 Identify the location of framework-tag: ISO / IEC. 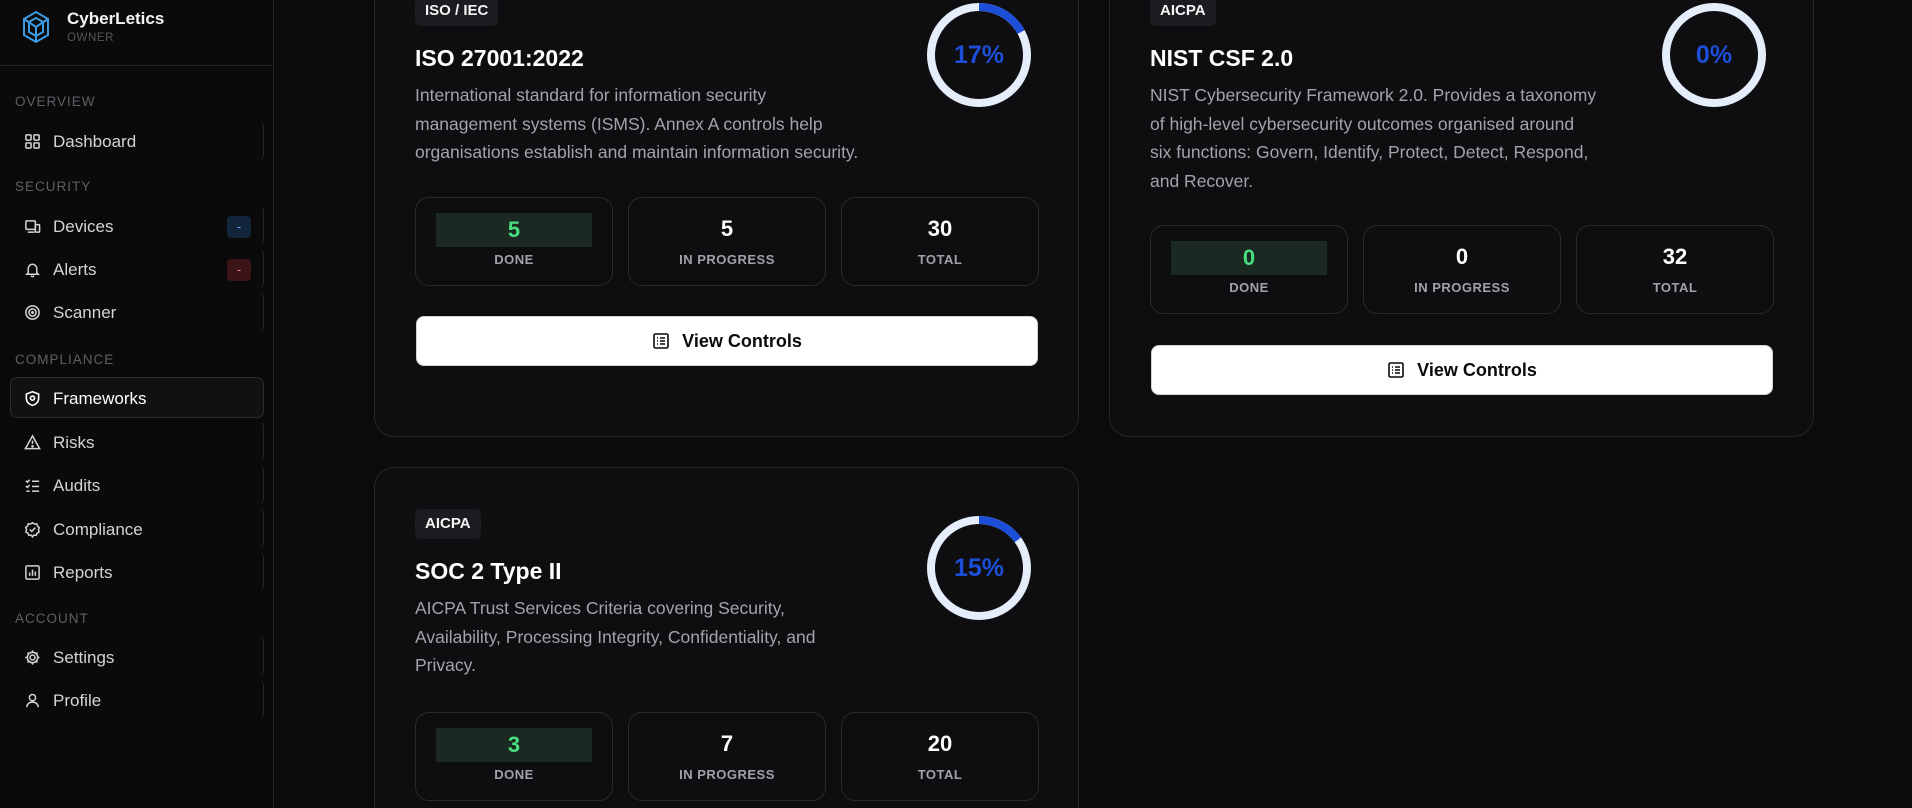
(457, 13).